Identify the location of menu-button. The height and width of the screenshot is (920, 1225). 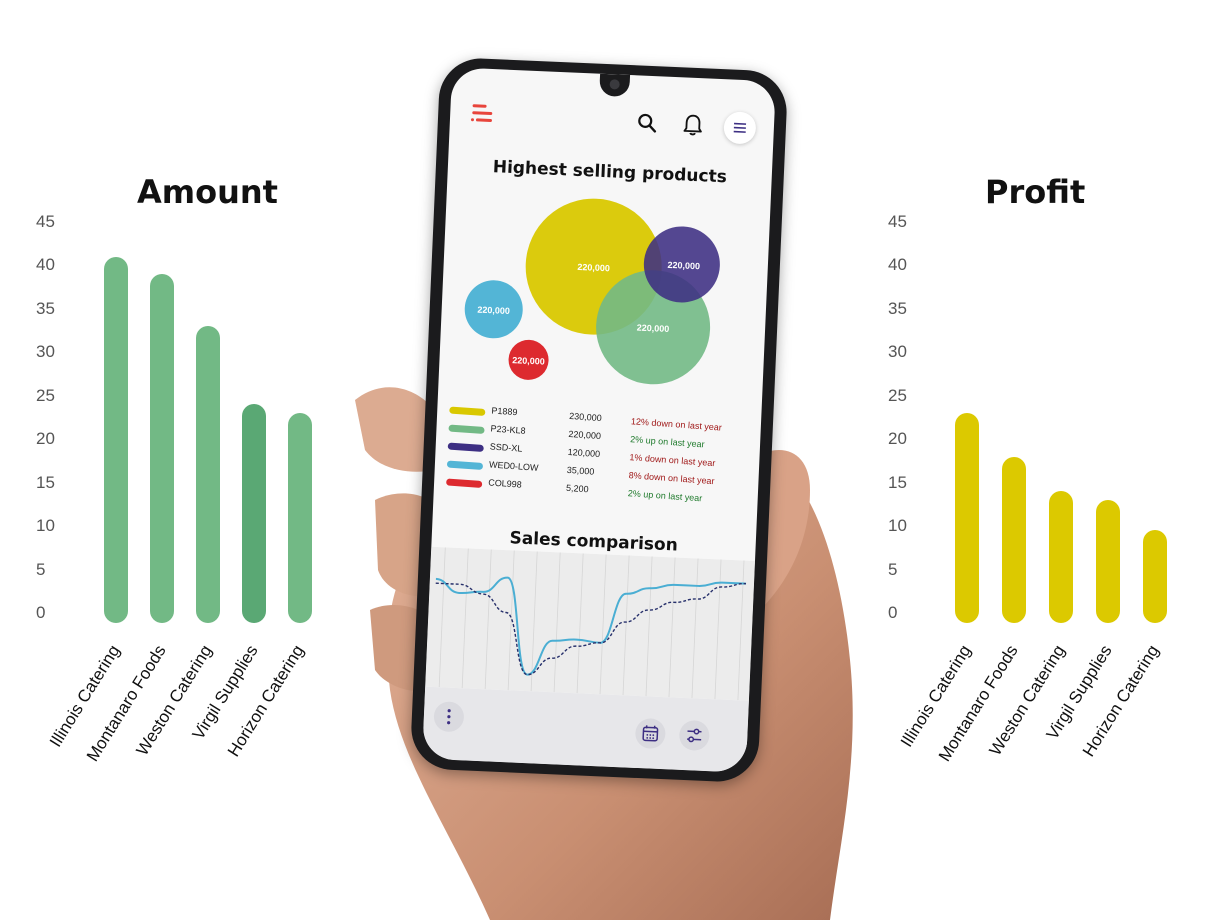
(739, 127).